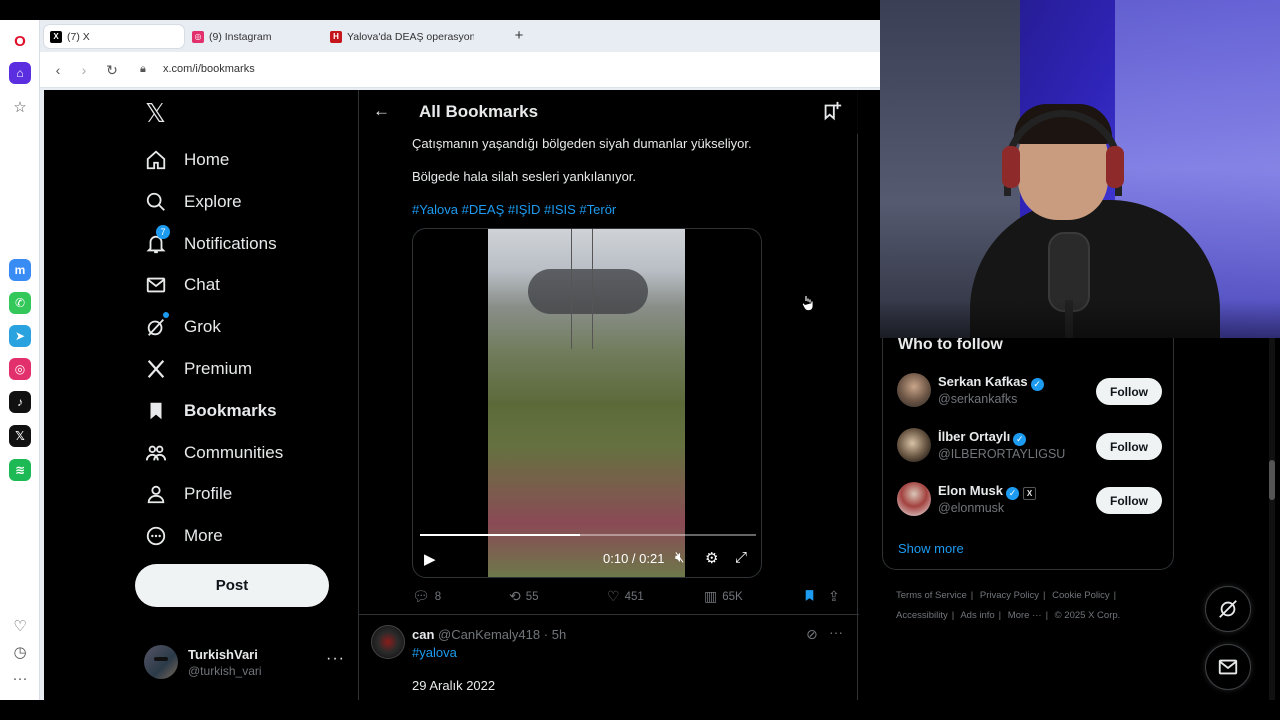 The height and width of the screenshot is (720, 1280). What do you see at coordinates (240, 36) in the screenshot?
I see `tab-label: (9) Instagram` at bounding box center [240, 36].